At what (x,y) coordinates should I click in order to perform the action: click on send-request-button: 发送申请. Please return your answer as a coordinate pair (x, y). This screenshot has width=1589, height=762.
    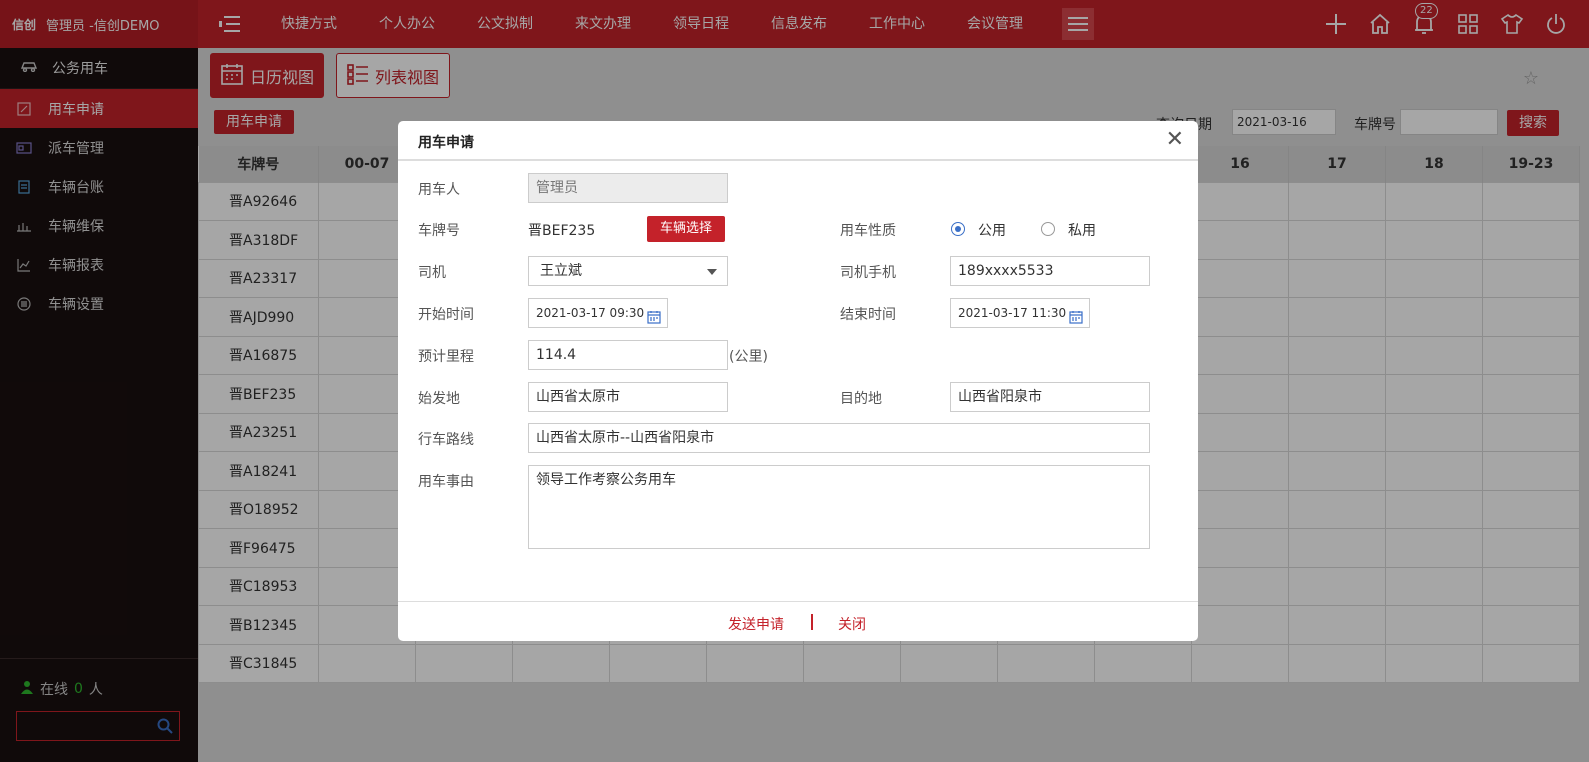
    Looking at the image, I should click on (756, 624).